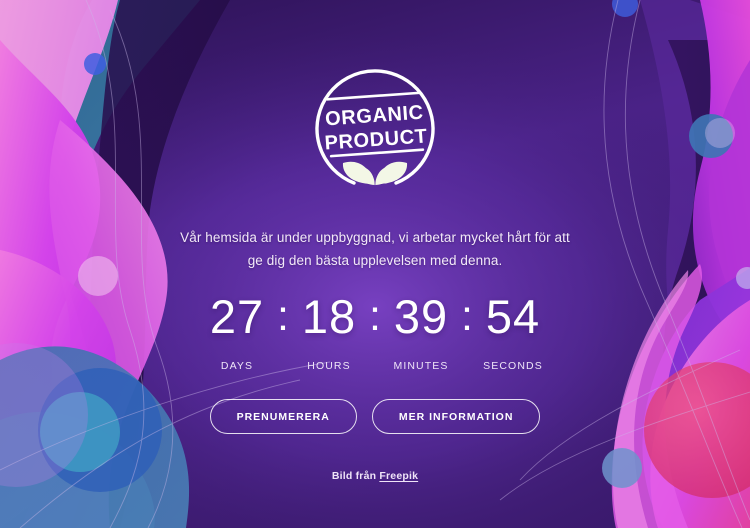 The image size is (750, 528). Describe the element at coordinates (398, 476) in the screenshot. I see `freepik-link: Freepik` at that location.